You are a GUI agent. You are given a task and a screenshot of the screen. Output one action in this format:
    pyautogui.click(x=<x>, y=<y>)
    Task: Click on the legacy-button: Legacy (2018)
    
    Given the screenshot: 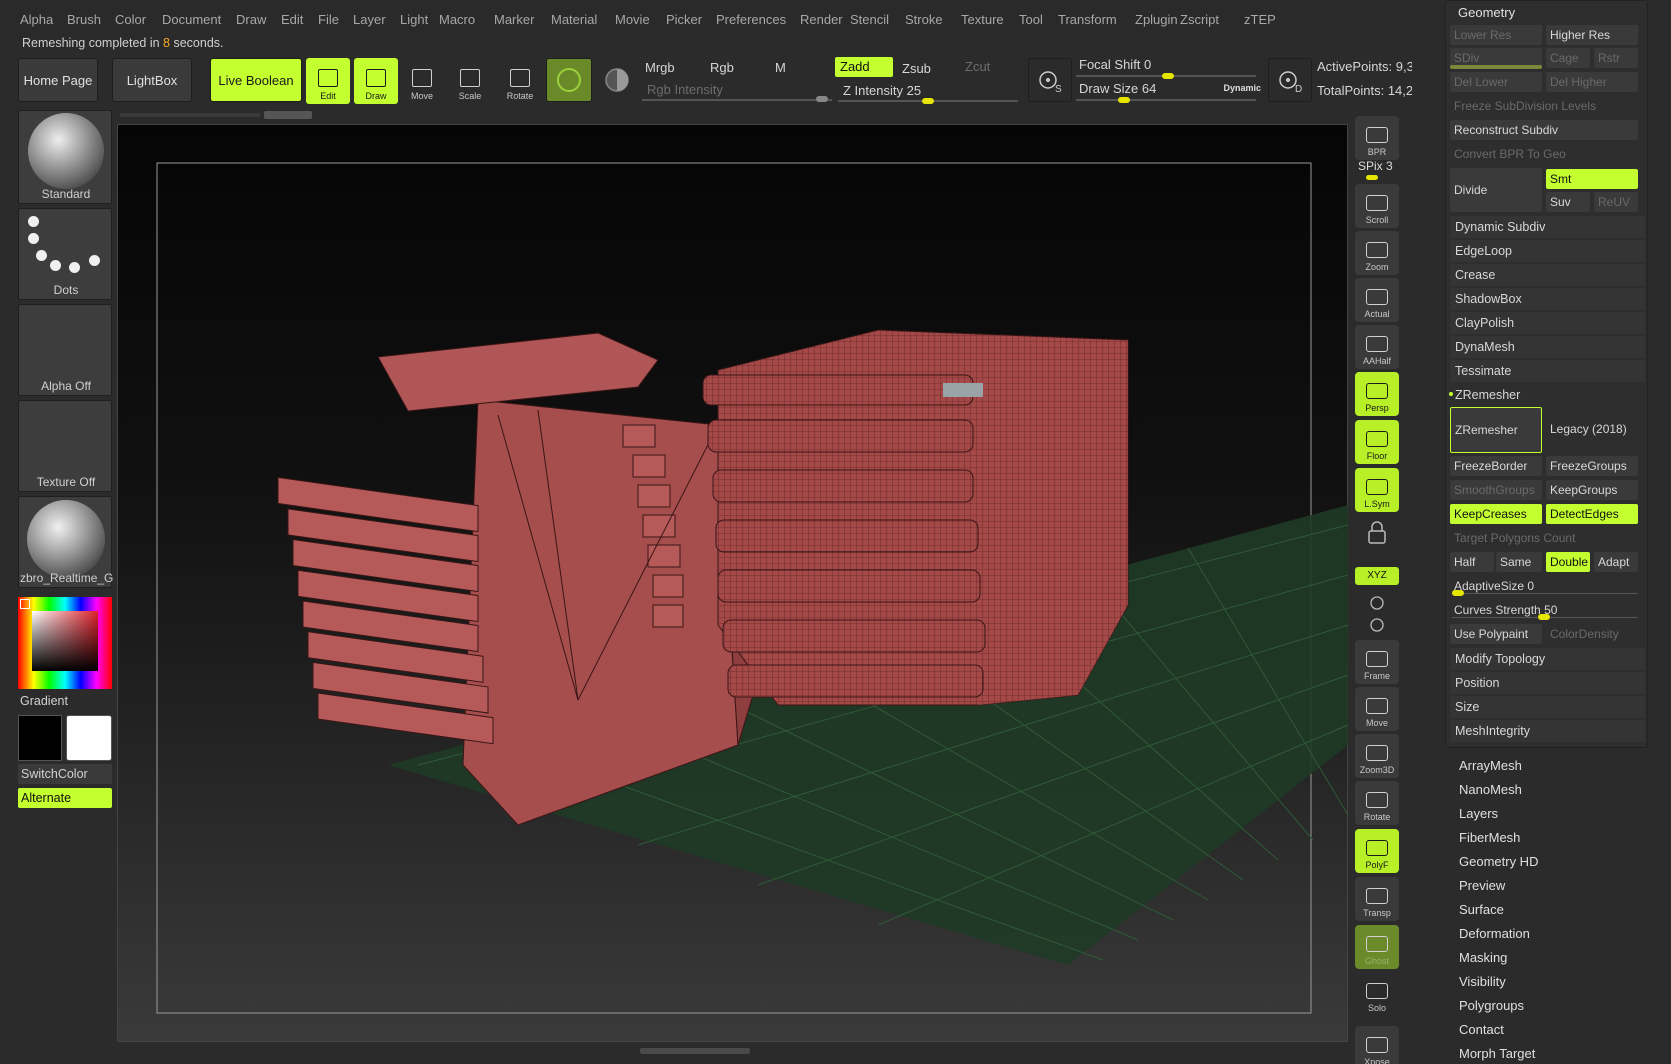 What is the action you would take?
    pyautogui.click(x=1592, y=430)
    